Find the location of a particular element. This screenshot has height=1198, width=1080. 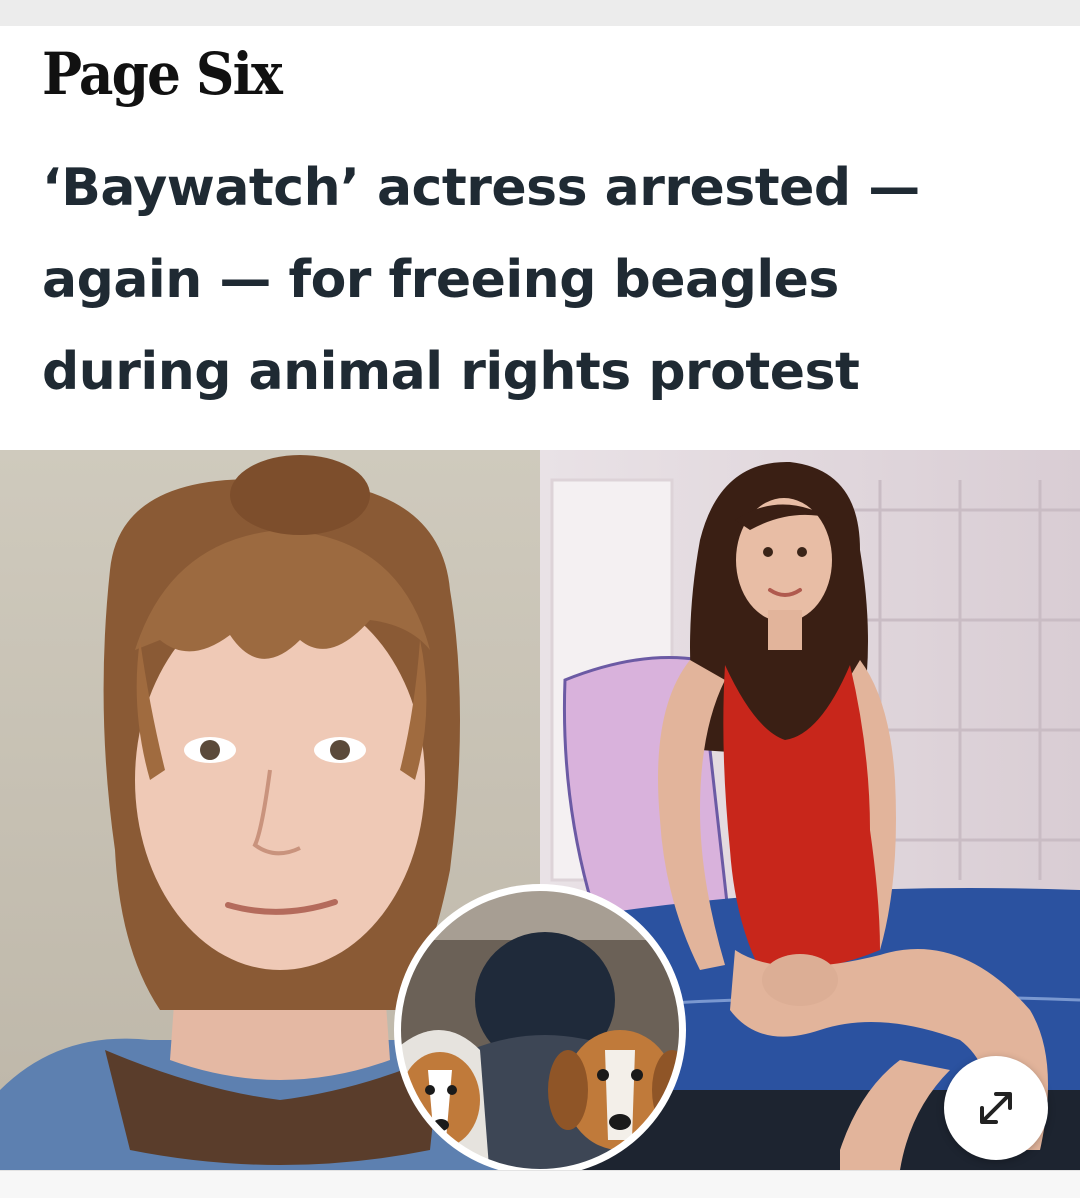

bottom-strip is located at coordinates (540, 1184).